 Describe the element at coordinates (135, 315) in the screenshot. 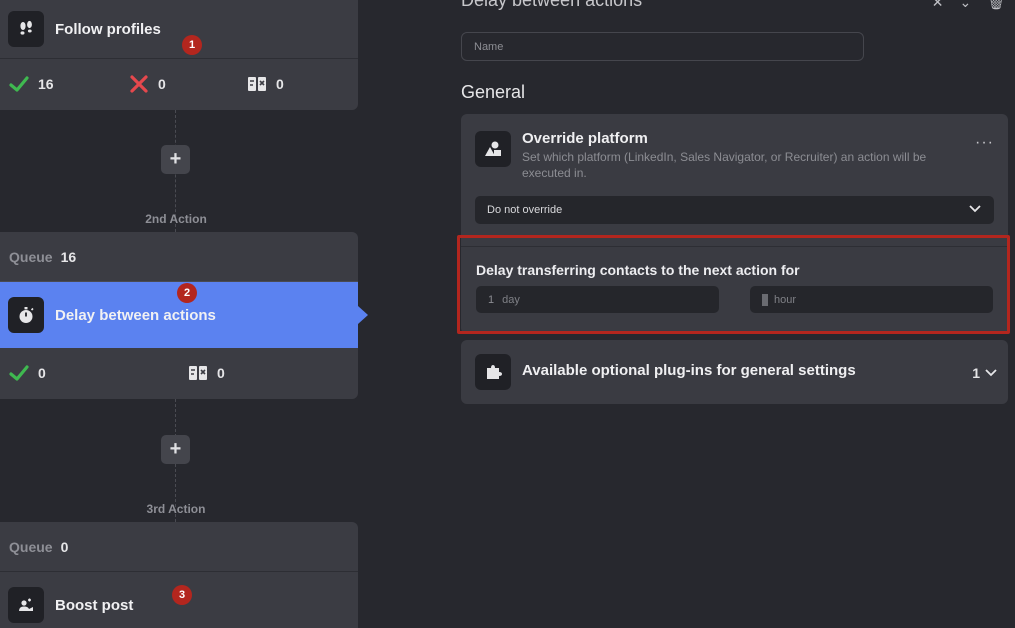

I see `action-title: Delay between actions` at that location.